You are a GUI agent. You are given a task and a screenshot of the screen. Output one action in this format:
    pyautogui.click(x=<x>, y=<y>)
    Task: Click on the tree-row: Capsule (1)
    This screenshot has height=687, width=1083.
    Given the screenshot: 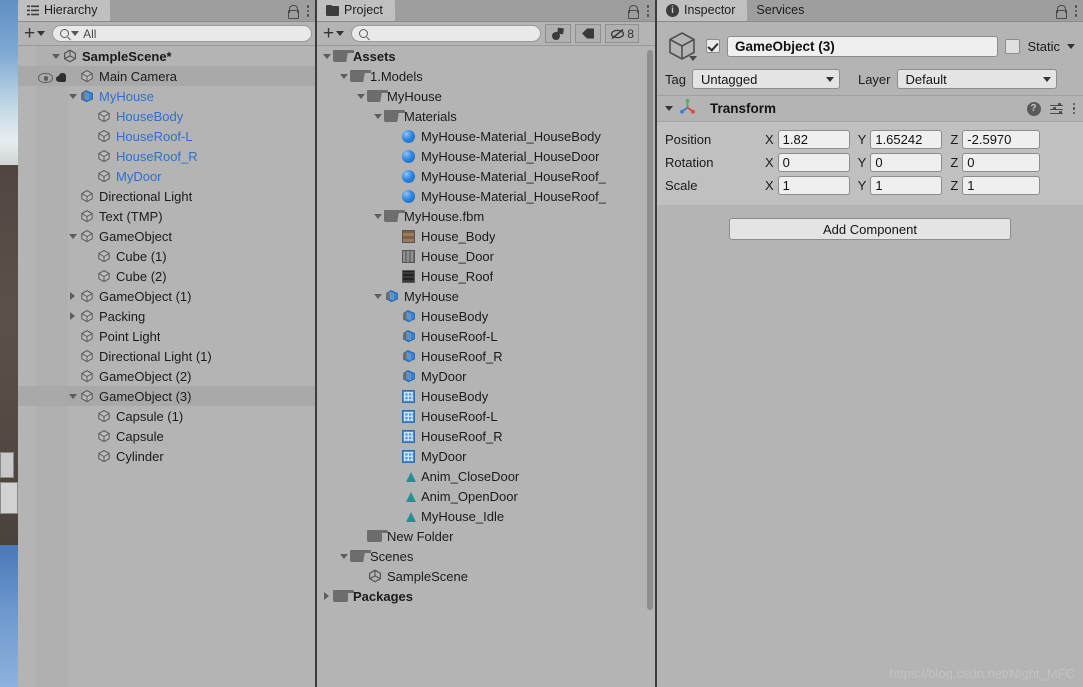 What is the action you would take?
    pyautogui.click(x=166, y=416)
    